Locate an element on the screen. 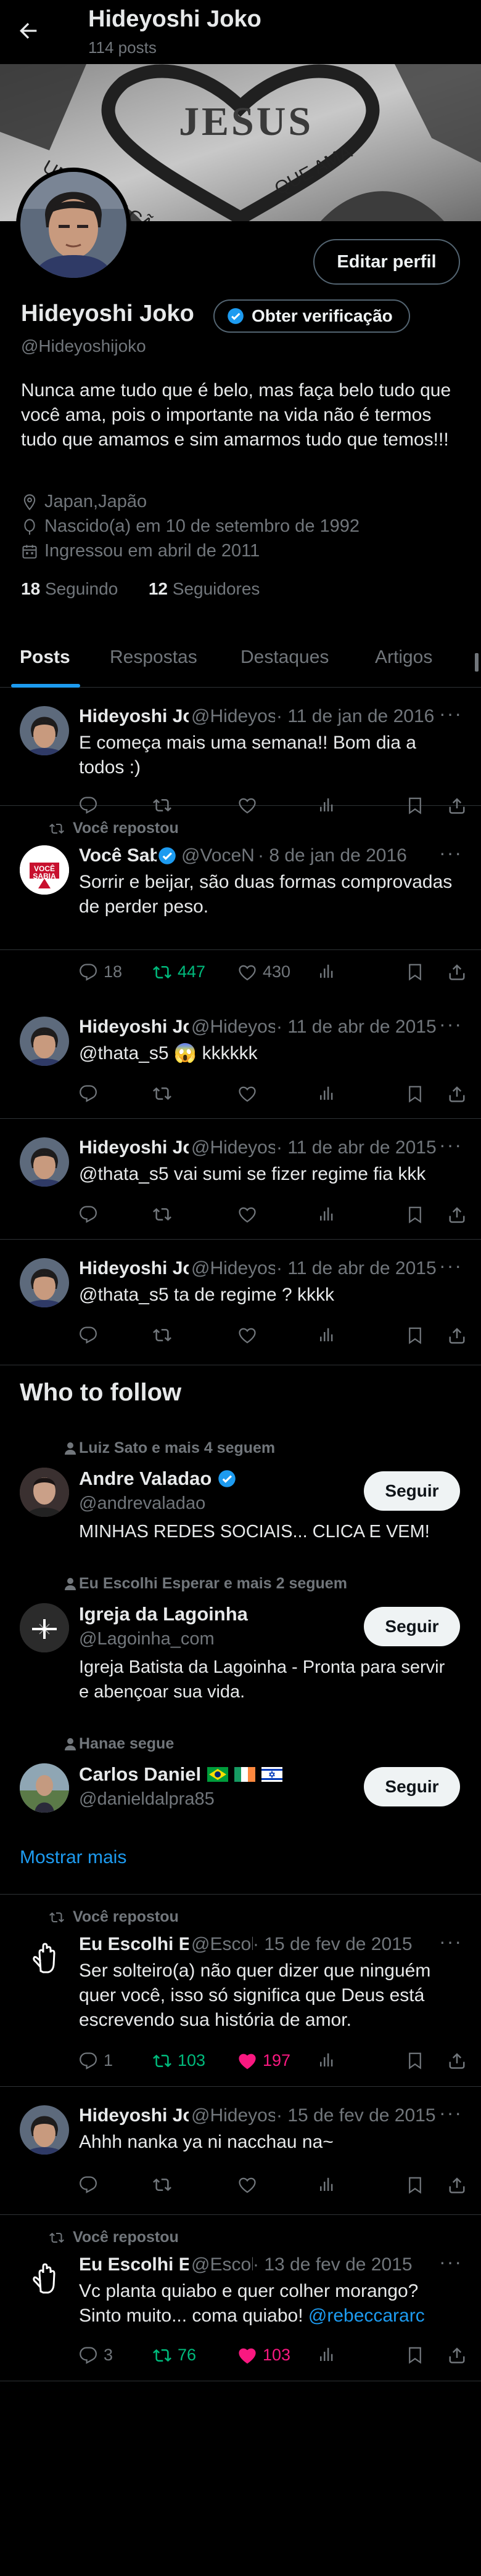  suggestion-handle: @andrevaladao is located at coordinates (142, 1503).